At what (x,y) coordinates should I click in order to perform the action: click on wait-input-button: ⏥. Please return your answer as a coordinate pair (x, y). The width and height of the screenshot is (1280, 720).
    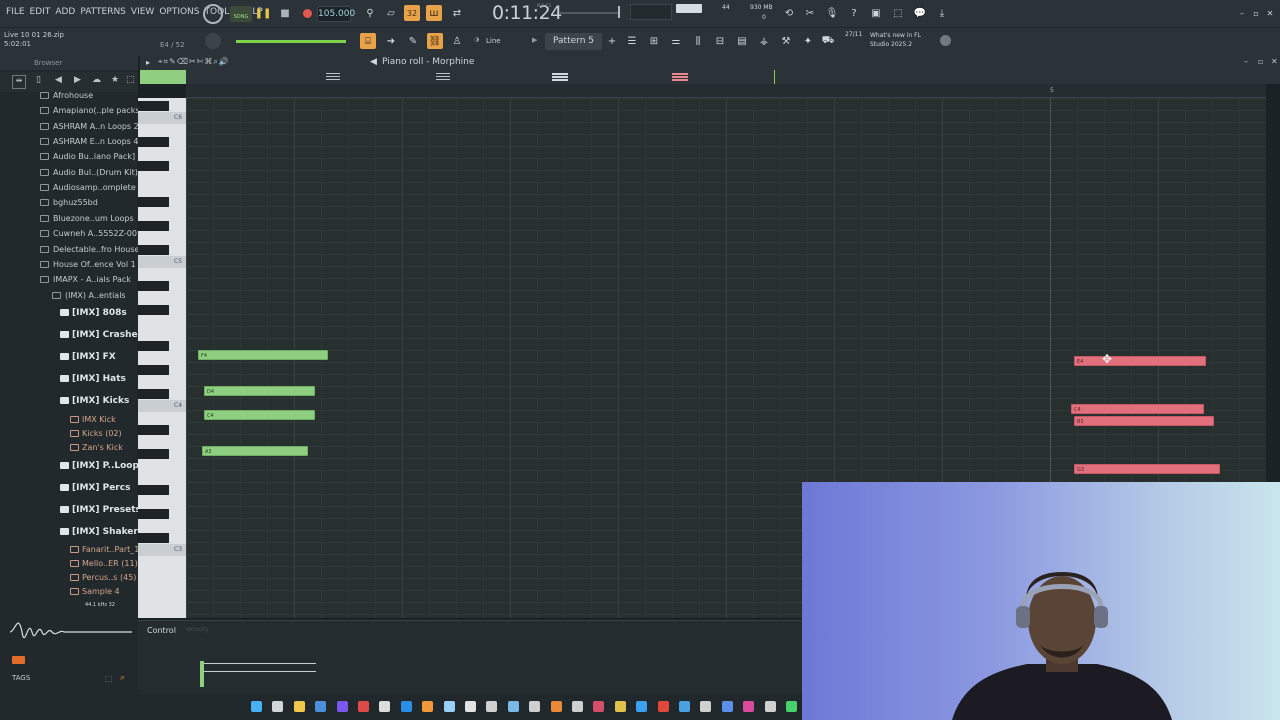
    Looking at the image, I should click on (391, 13).